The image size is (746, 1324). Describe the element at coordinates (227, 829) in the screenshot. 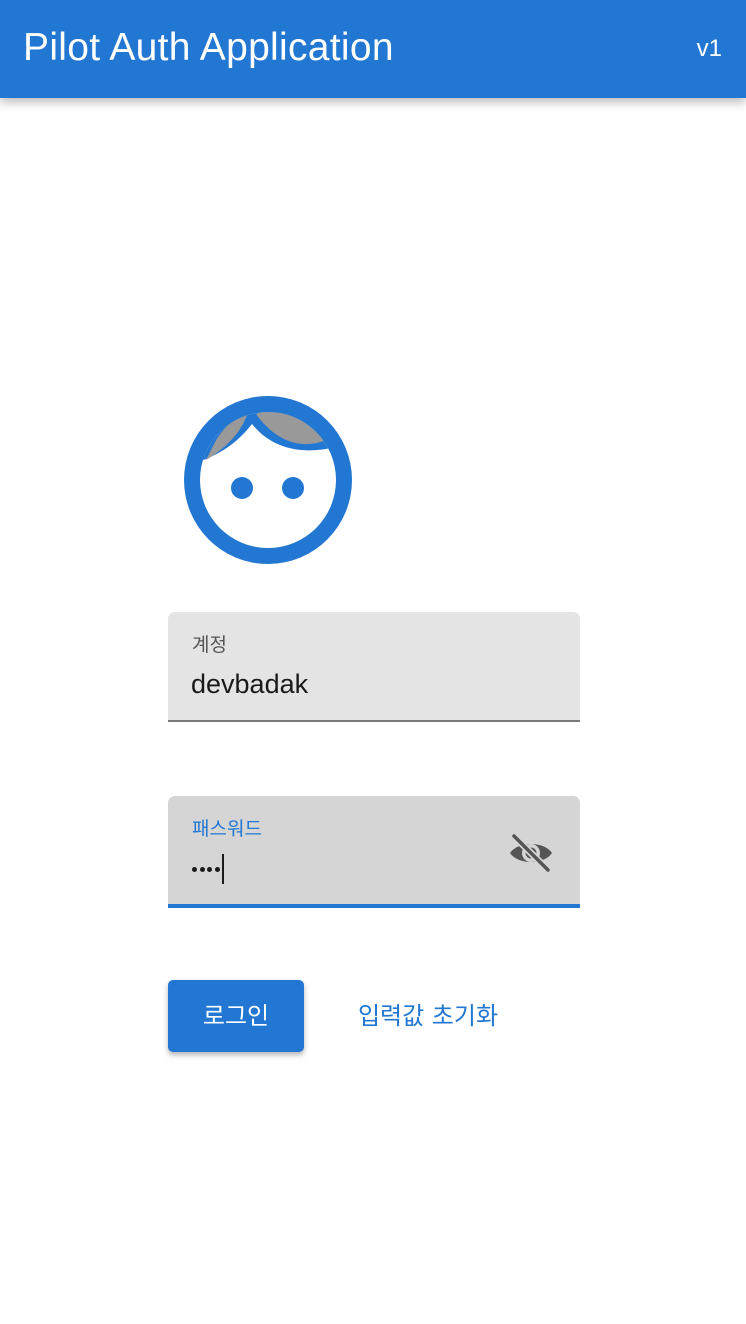

I see `password-label: 패스워드` at that location.